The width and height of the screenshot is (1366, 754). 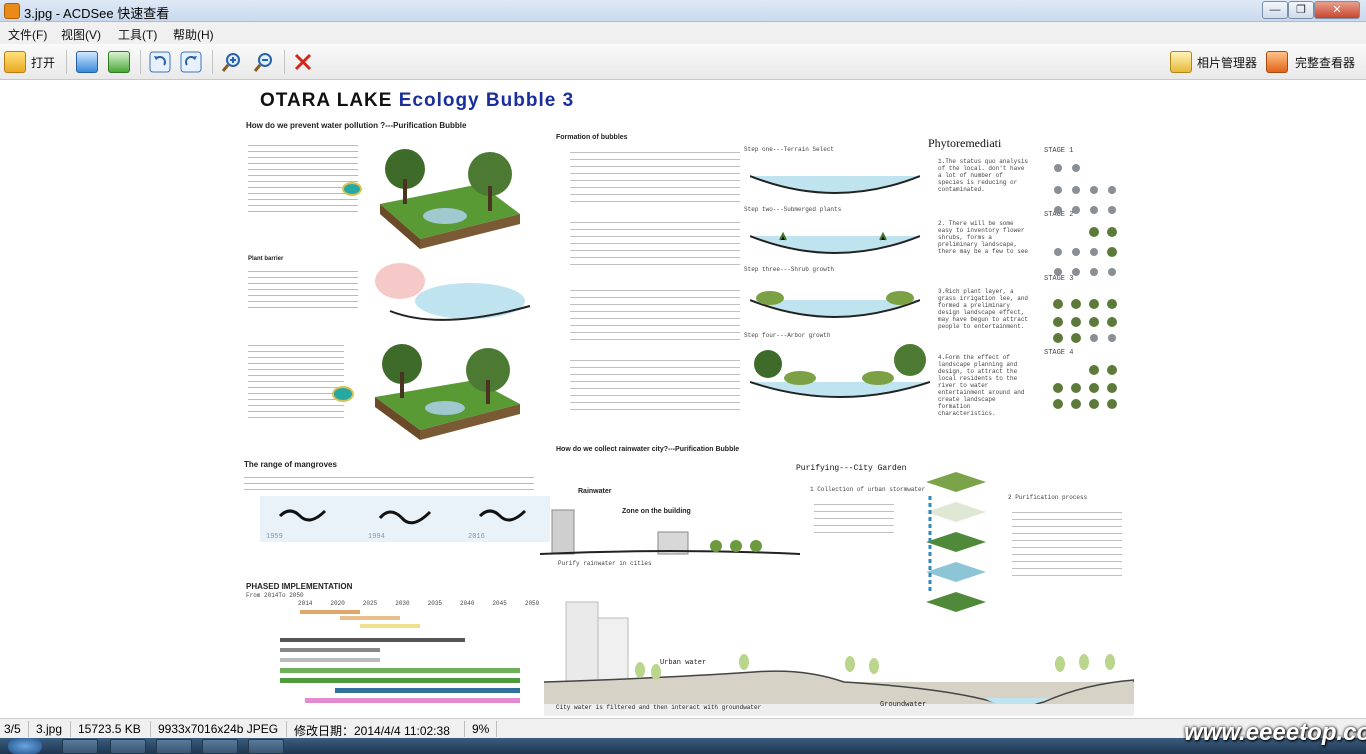 What do you see at coordinates (266, 746) in the screenshot?
I see `taskbar-acdsee-icon` at bounding box center [266, 746].